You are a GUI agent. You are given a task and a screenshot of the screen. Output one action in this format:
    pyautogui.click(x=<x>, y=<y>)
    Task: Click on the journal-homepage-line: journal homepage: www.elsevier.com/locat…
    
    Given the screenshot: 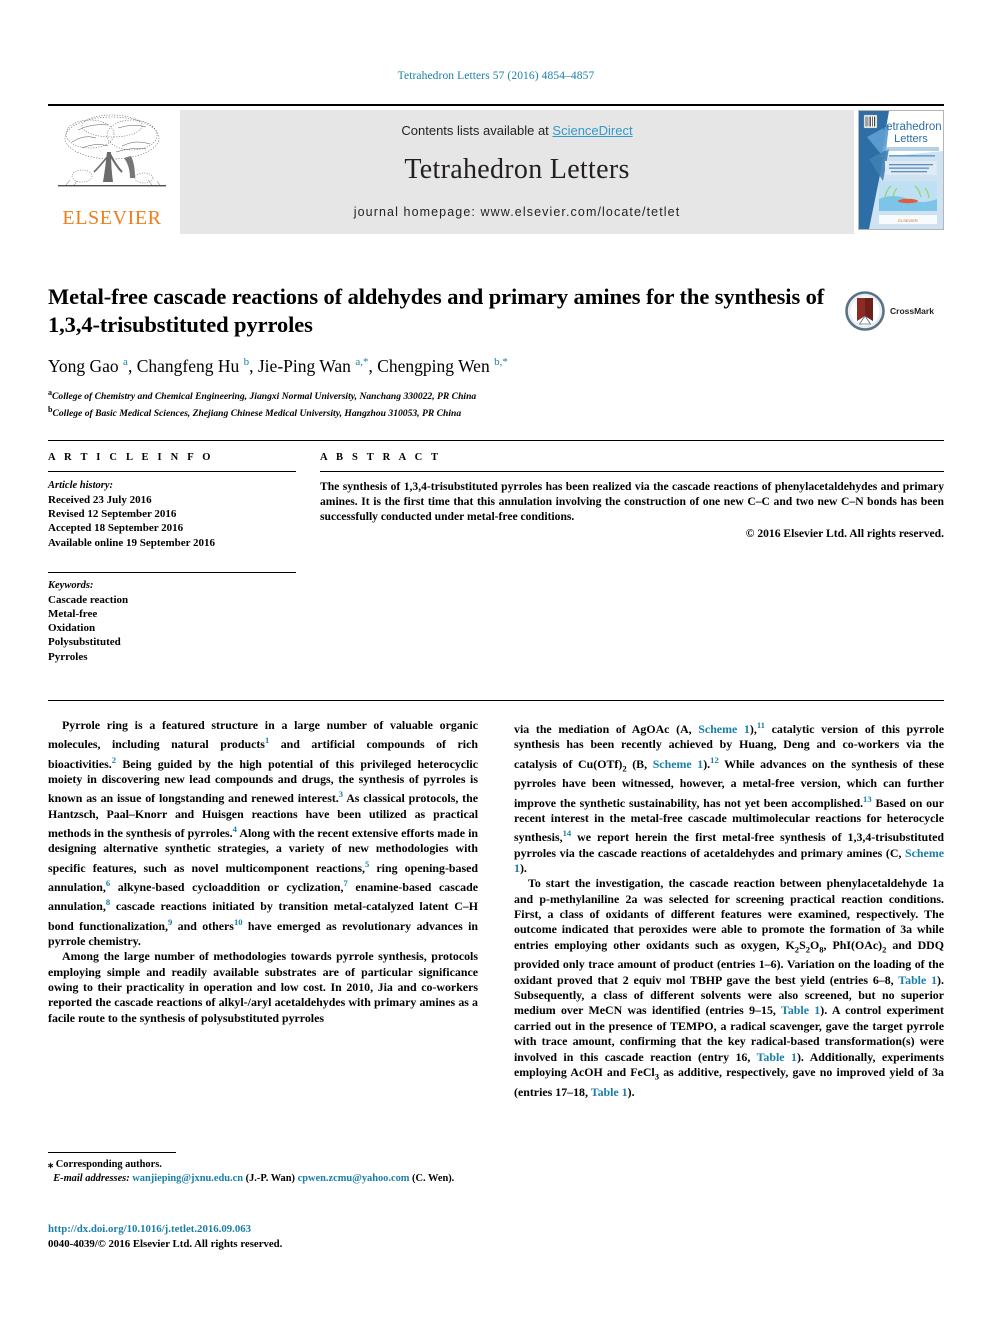 What is the action you would take?
    pyautogui.click(x=517, y=212)
    